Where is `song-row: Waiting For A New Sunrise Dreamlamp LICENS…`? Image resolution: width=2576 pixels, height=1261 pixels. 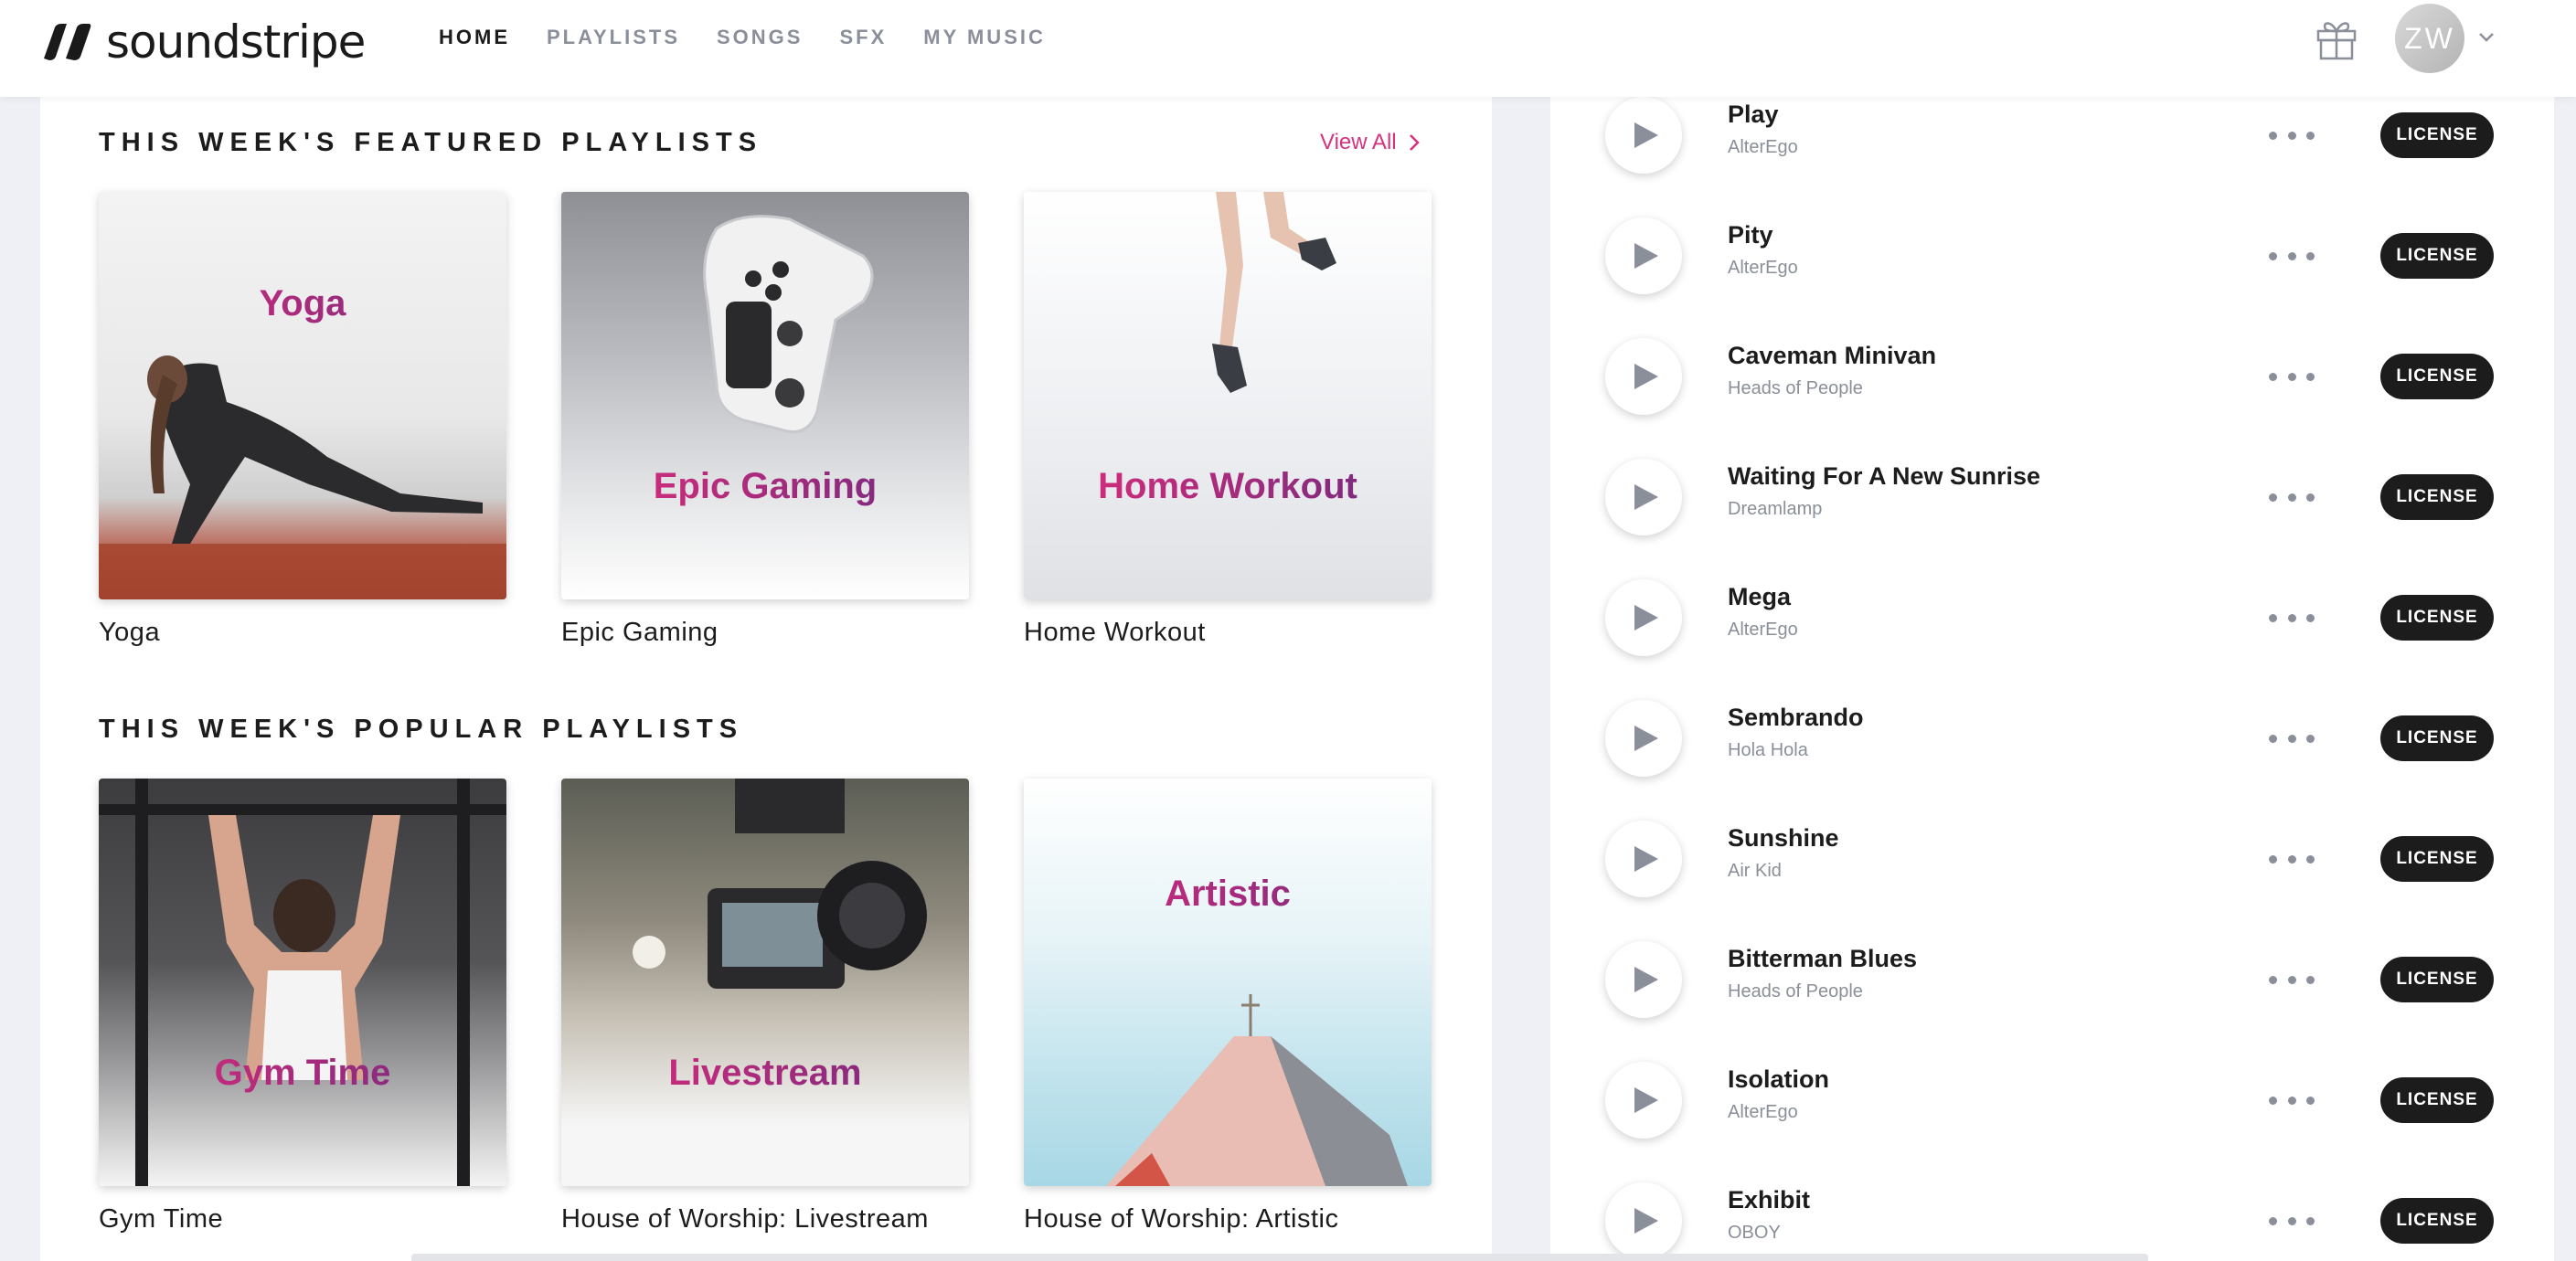 song-row: Waiting For A New Sunrise Dreamlamp LICENS… is located at coordinates (2052, 497).